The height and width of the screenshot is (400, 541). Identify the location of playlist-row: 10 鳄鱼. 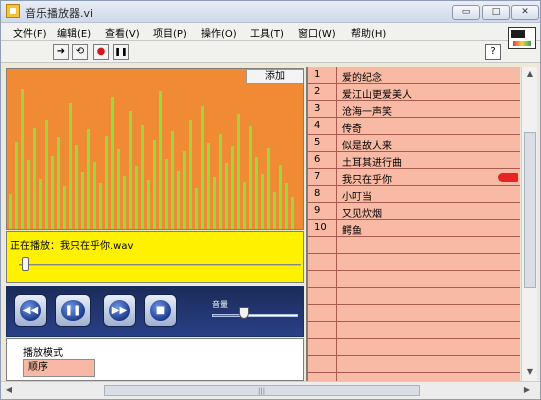
(414, 228).